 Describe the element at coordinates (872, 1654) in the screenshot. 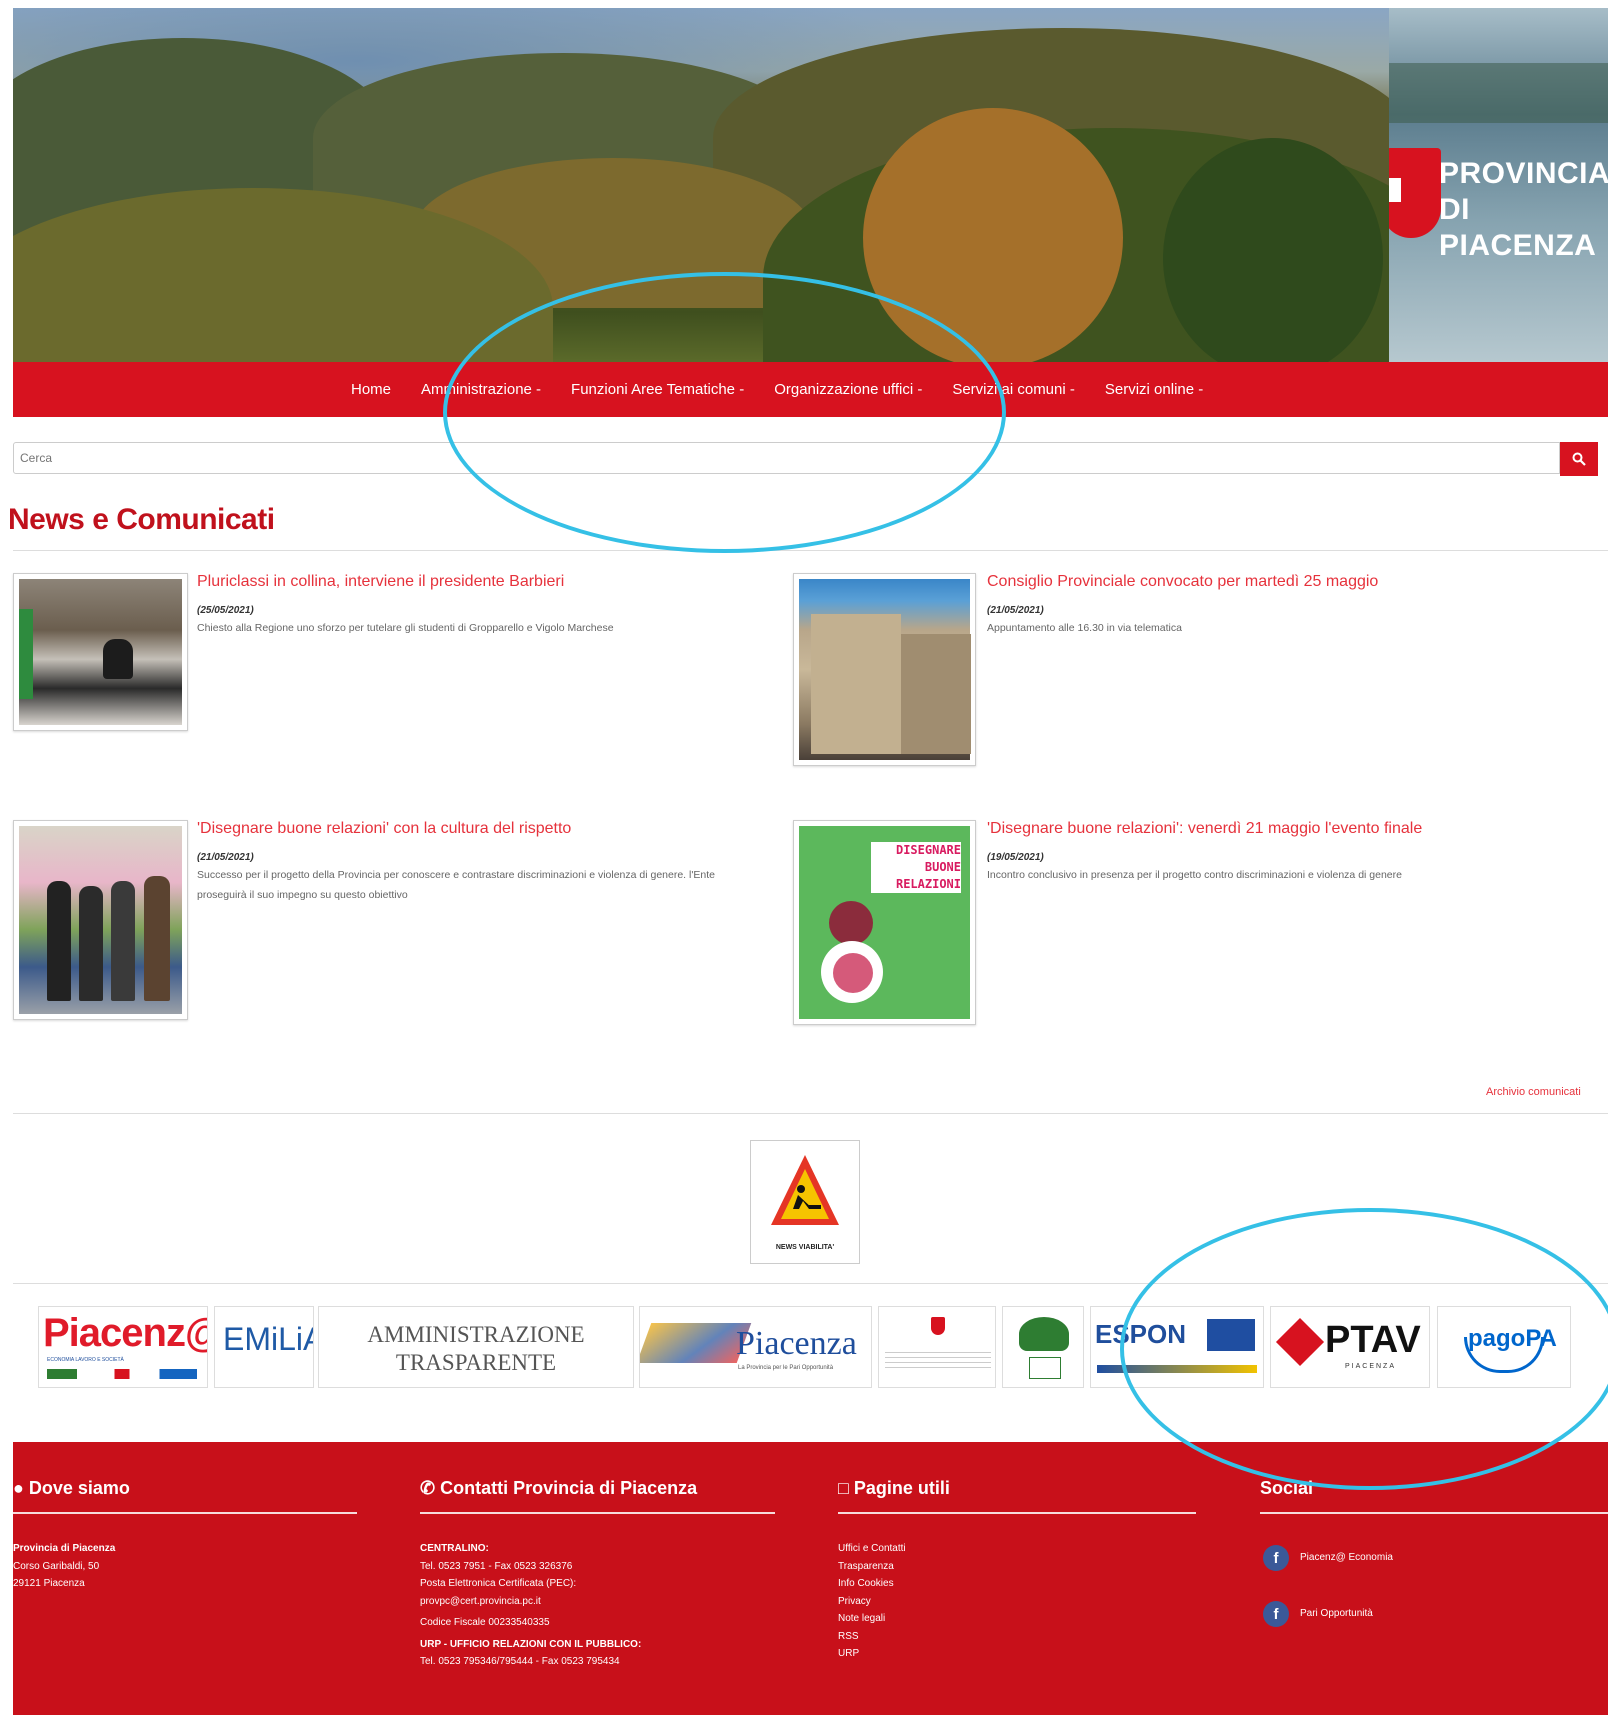

I see `footer-link-urp: URP` at that location.